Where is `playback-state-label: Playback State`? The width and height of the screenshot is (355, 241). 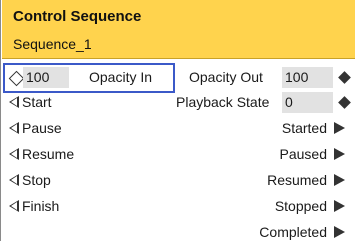
playback-state-label: Playback State is located at coordinates (223, 102).